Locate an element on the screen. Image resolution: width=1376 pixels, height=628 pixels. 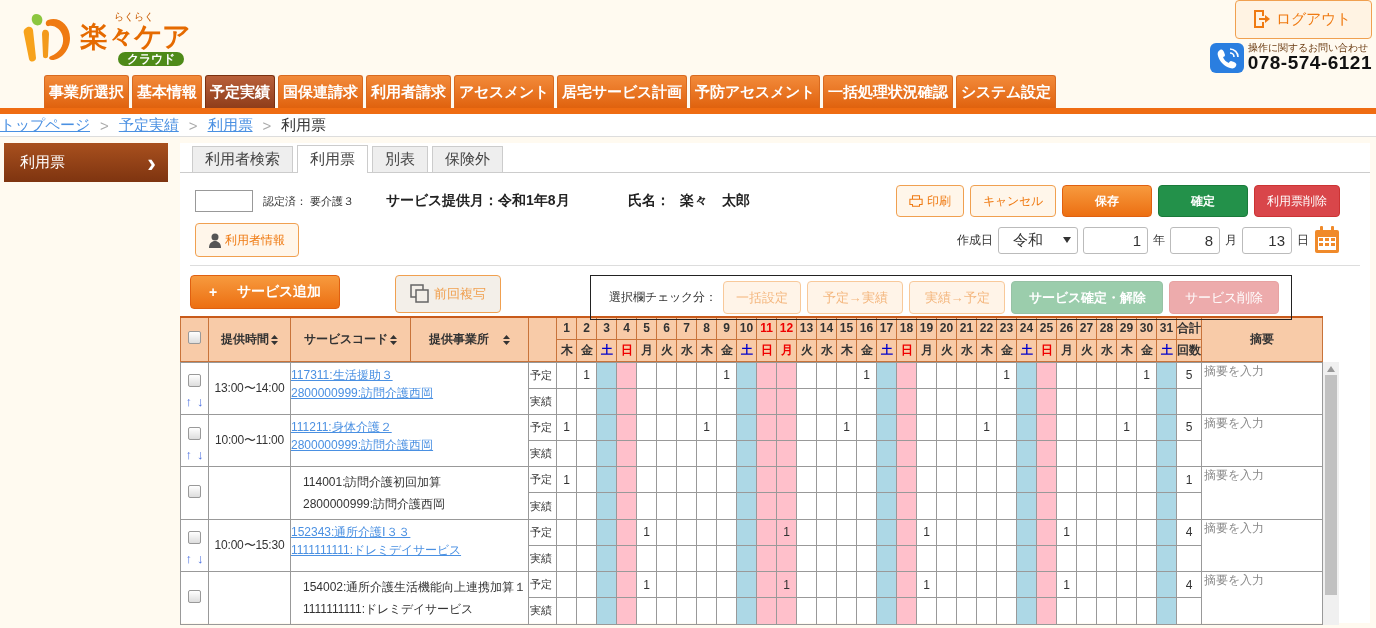
office-name: 1111111111:ドレミデイサービス is located at coordinates (389, 609).